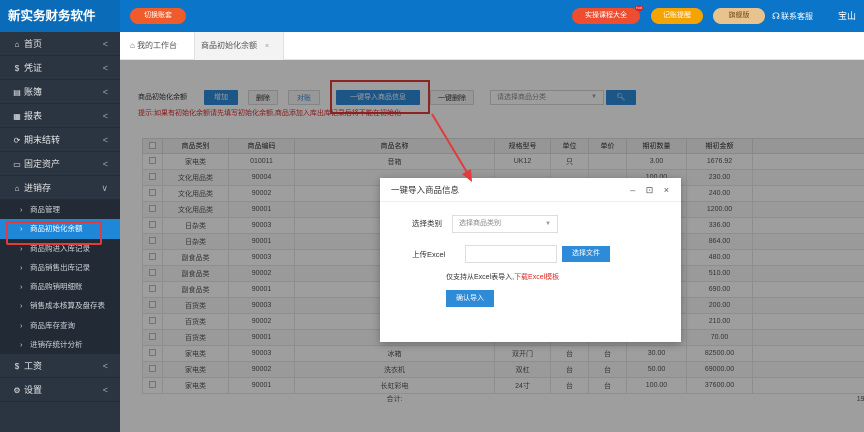 Image resolution: width=864 pixels, height=432 pixels. Describe the element at coordinates (586, 254) in the screenshot. I see `choose-file-button: 选择文件` at that location.